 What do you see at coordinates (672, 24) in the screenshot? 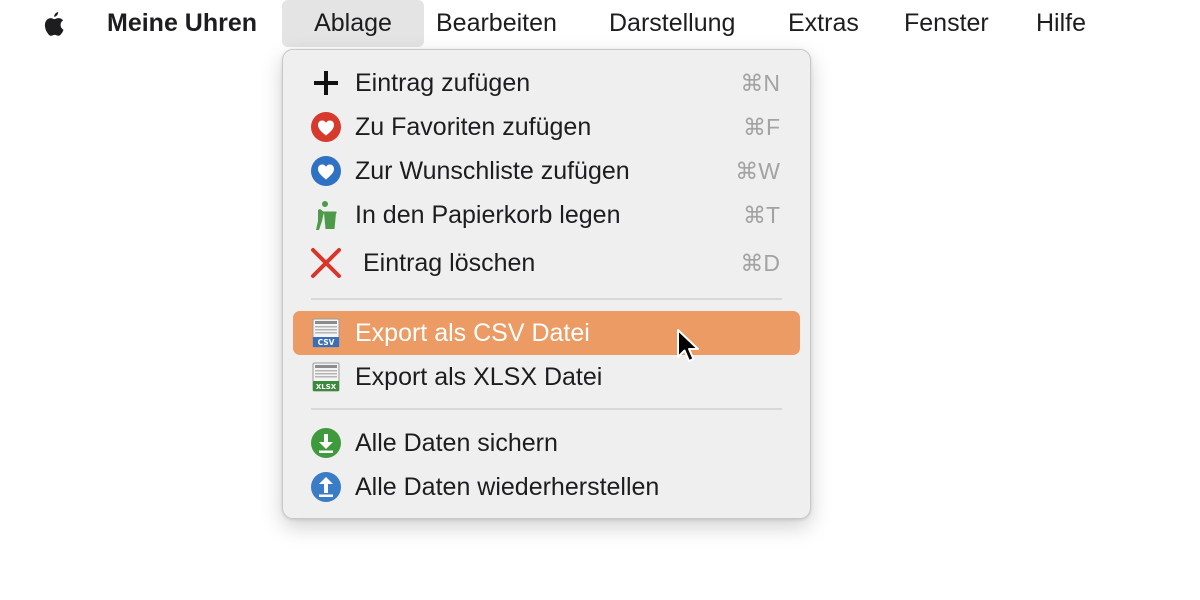
I see `menu-darstellung: Darstellung` at bounding box center [672, 24].